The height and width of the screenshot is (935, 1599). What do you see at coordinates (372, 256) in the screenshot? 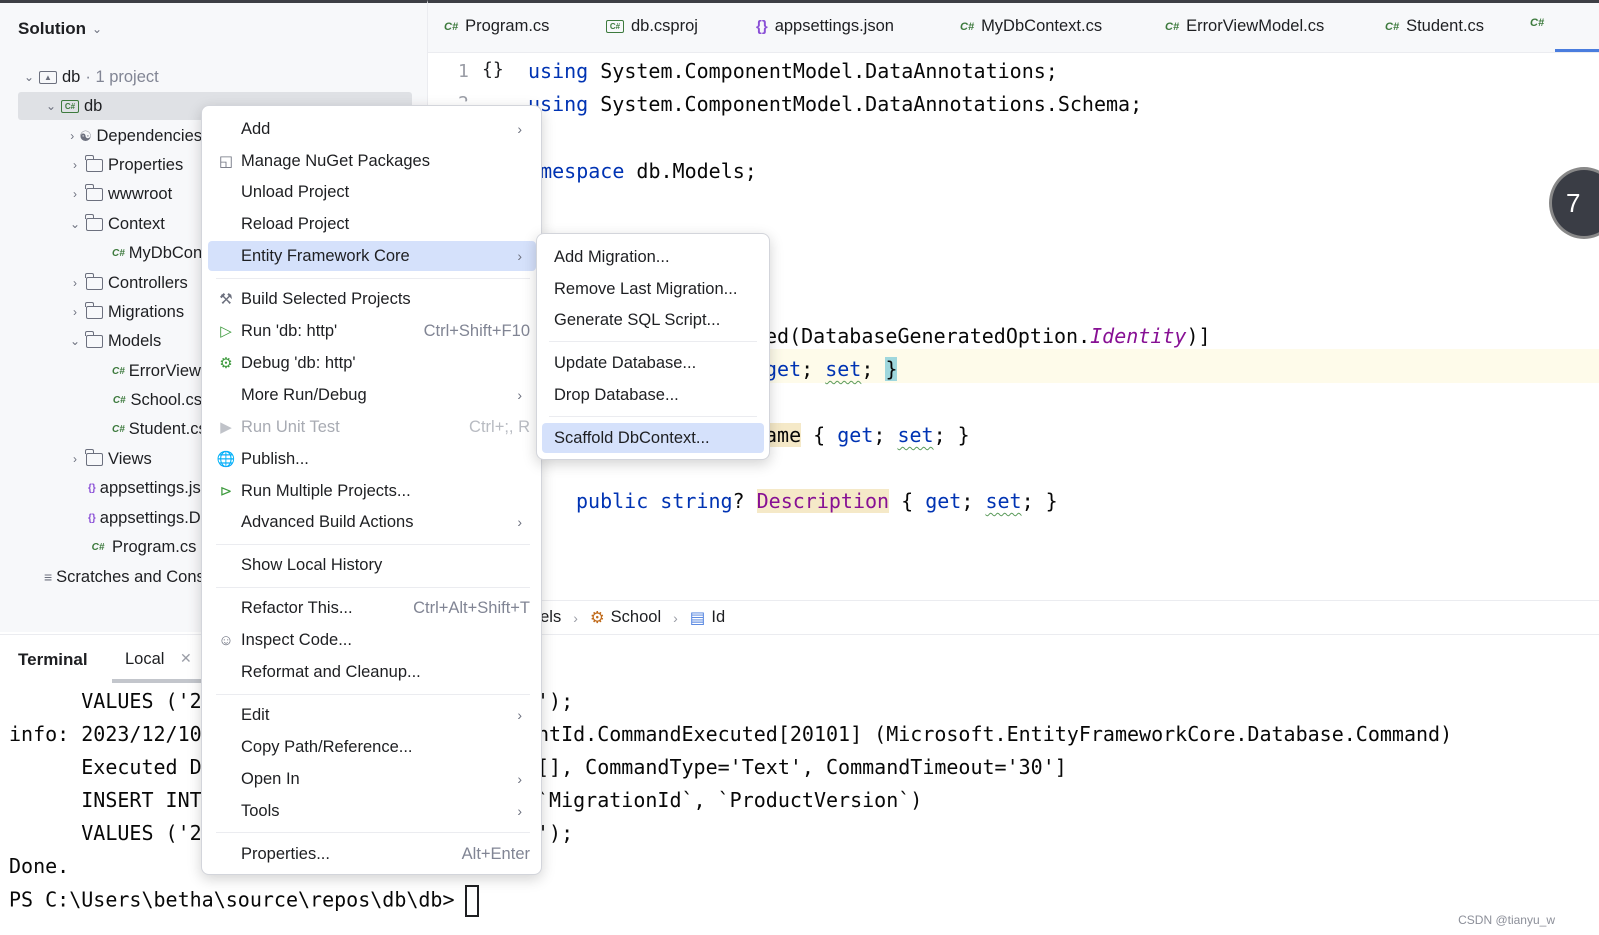
I see `menu-item-entity-framework-core: Entity Framework Core ›` at bounding box center [372, 256].